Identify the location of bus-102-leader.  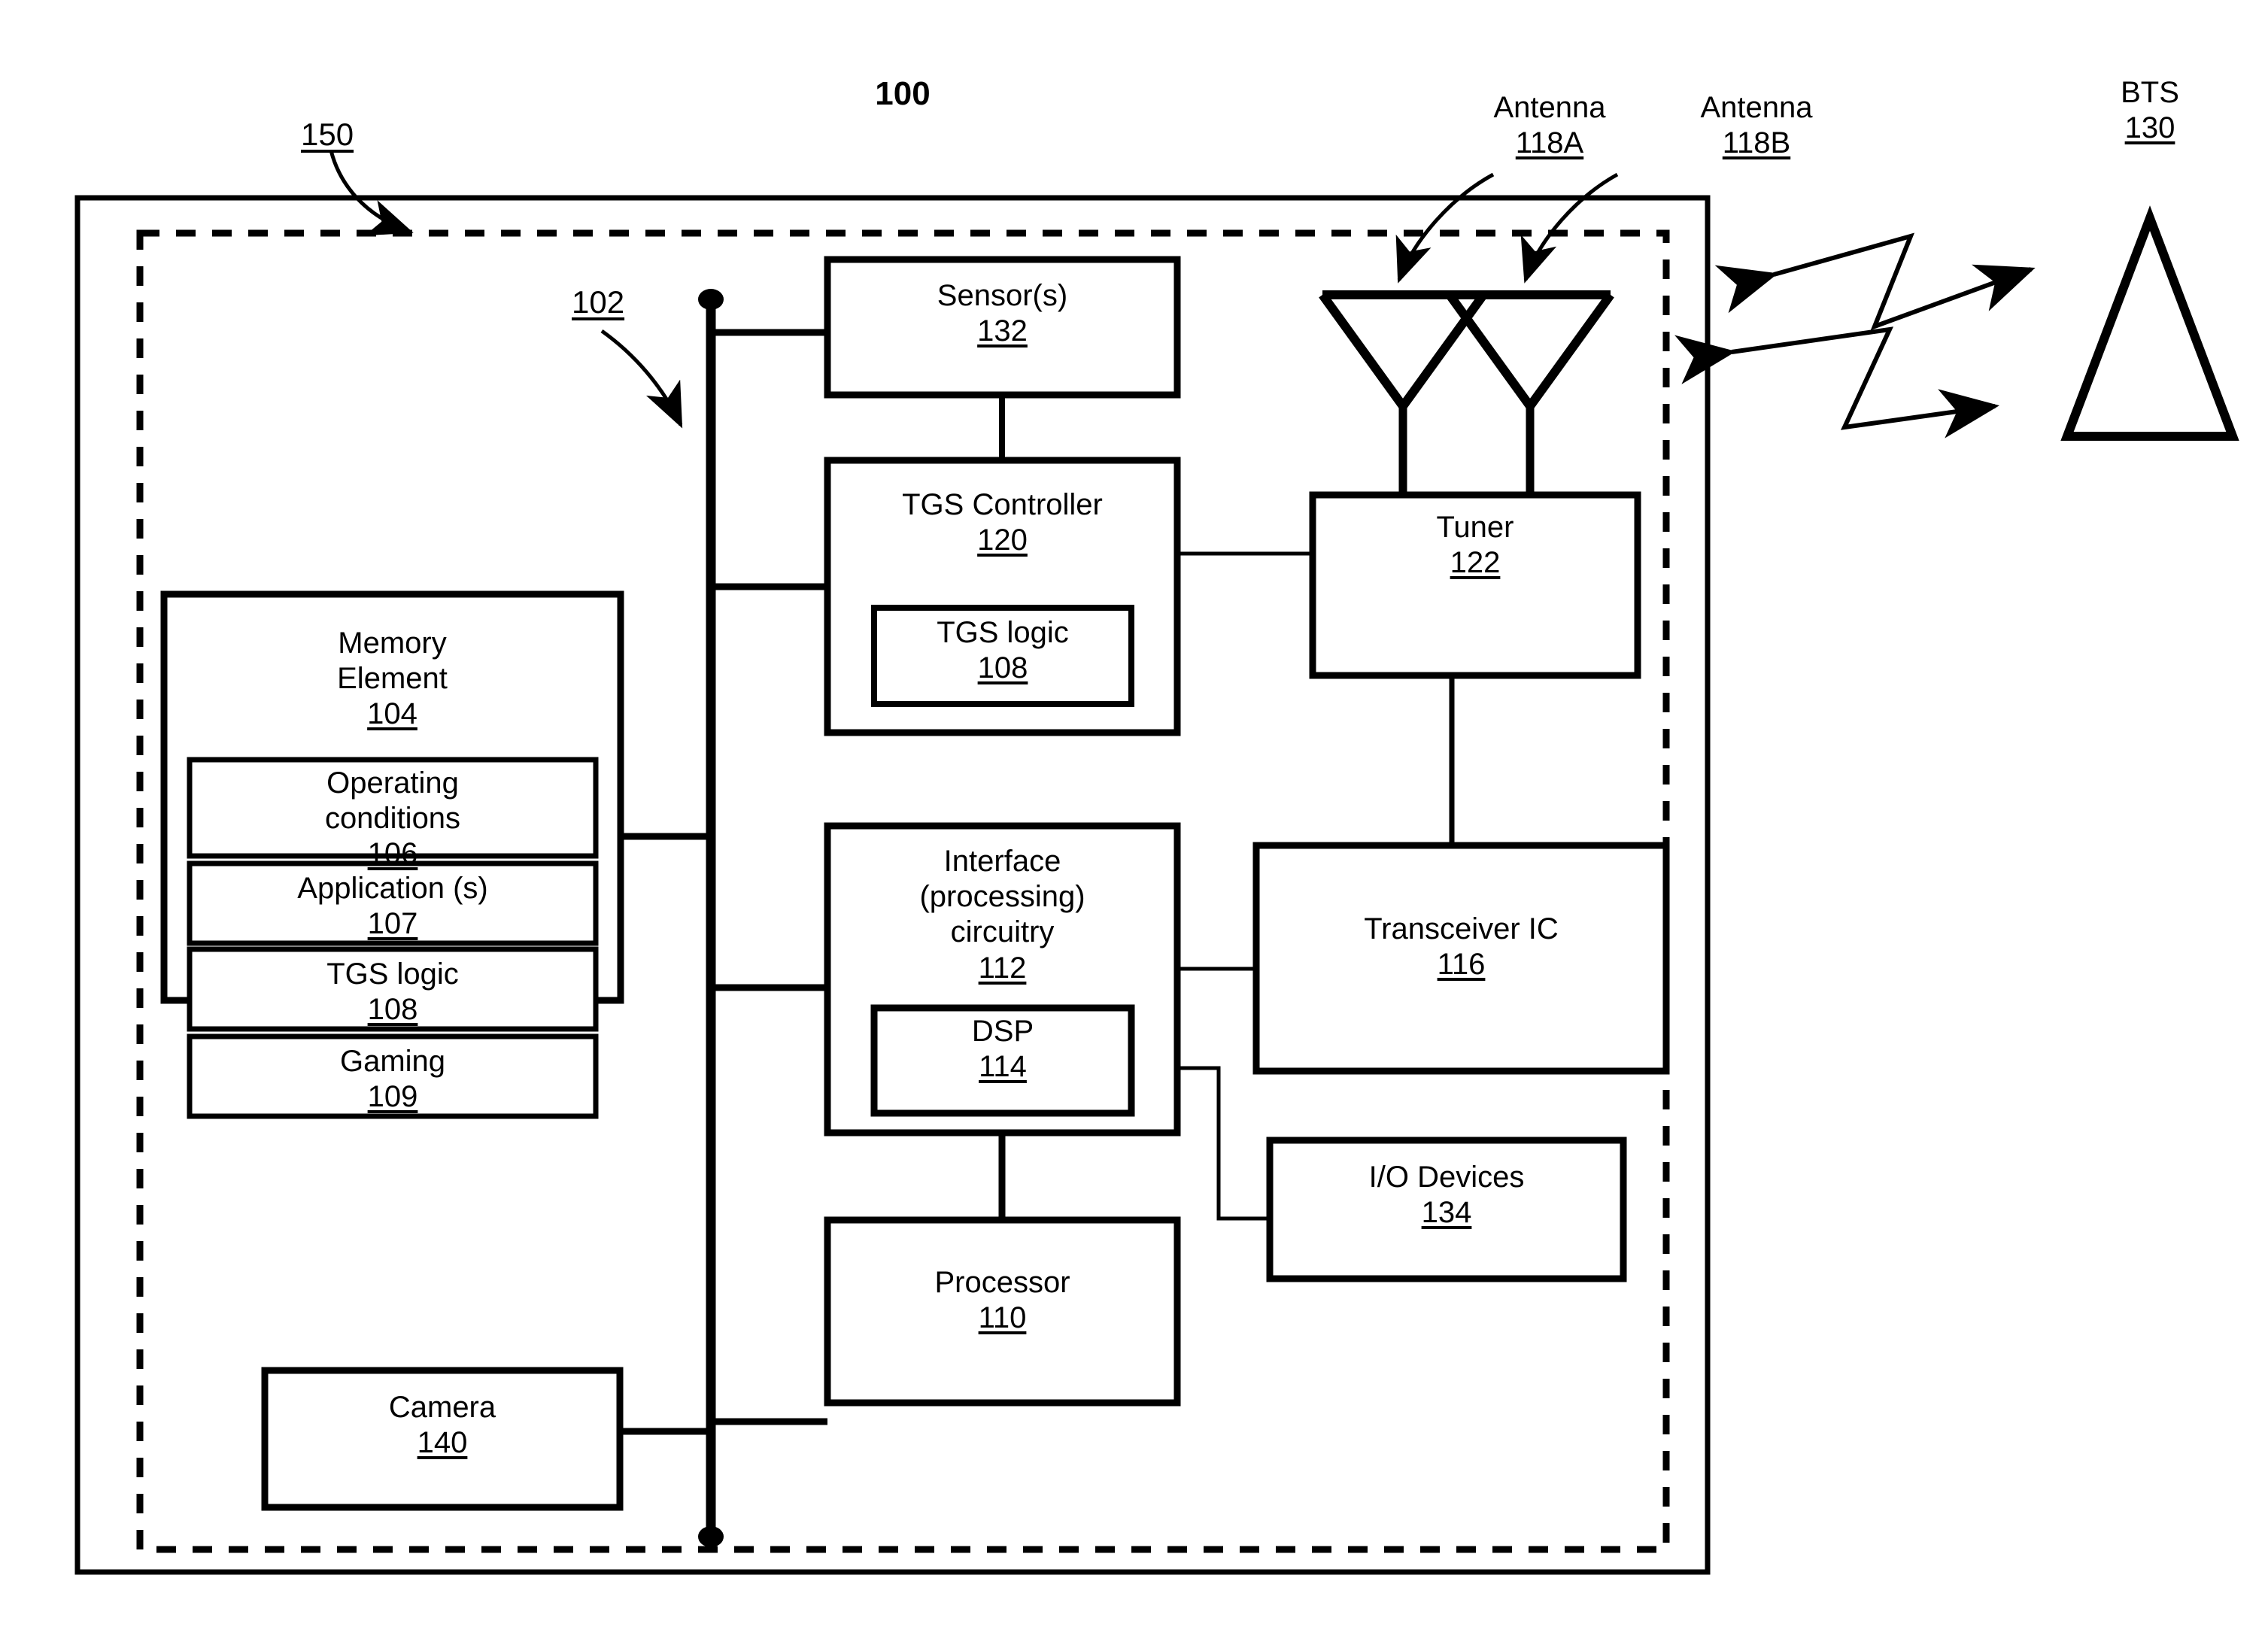
(641, 379).